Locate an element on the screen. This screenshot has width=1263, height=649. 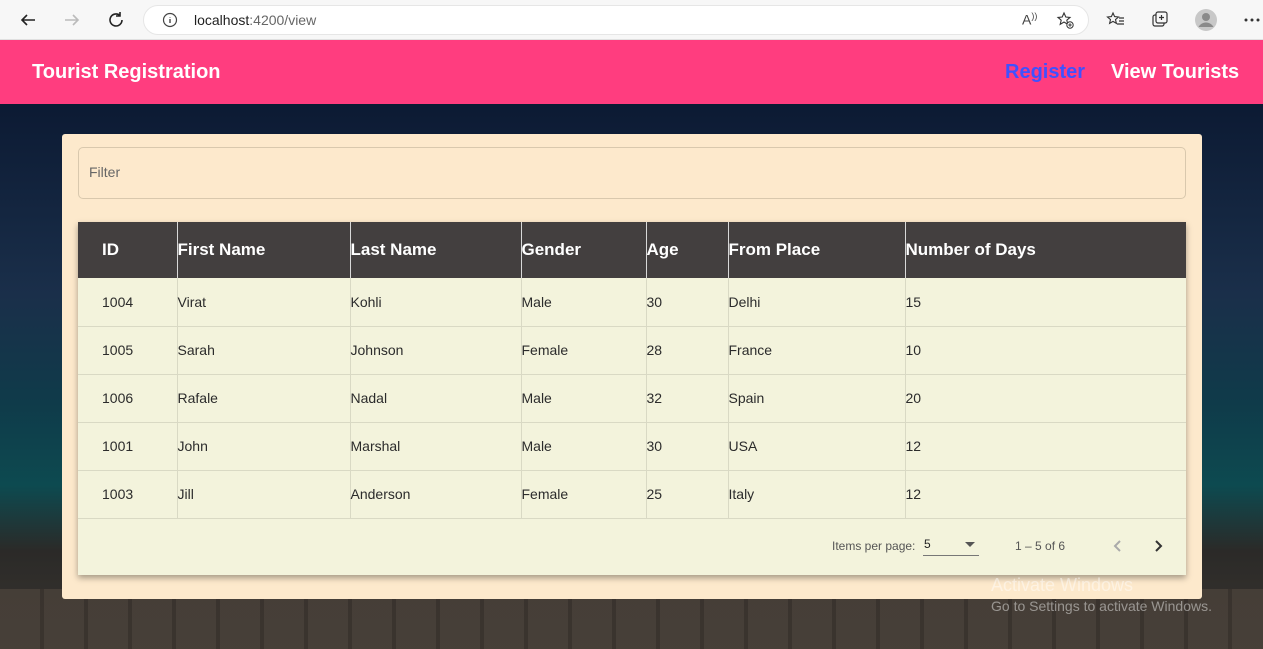
address-bar: localhost:4200/view A)) is located at coordinates (616, 20).